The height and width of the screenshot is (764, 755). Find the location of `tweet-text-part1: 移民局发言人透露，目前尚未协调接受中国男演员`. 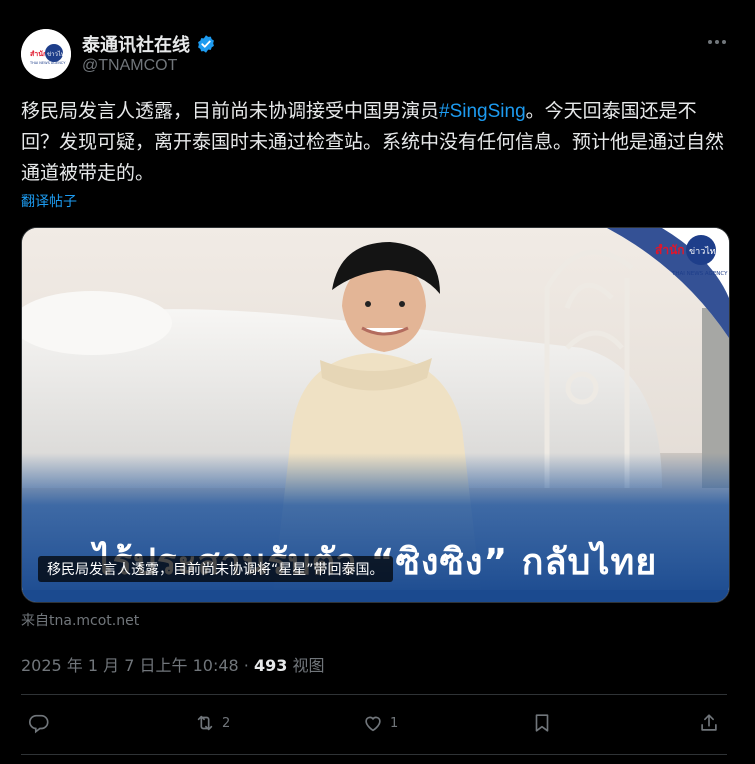

tweet-text-part1: 移民局发言人透露，目前尚未协调接受中国男演员 is located at coordinates (230, 111).